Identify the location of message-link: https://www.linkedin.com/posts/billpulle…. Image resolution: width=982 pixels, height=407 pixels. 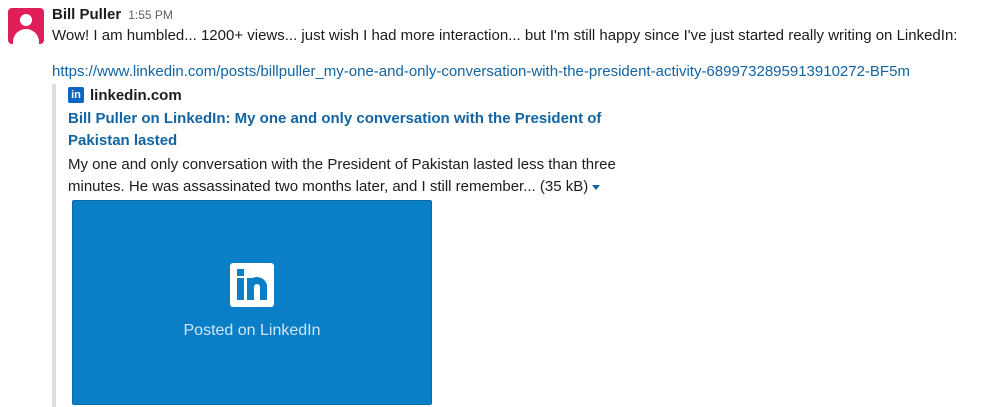
(512, 72).